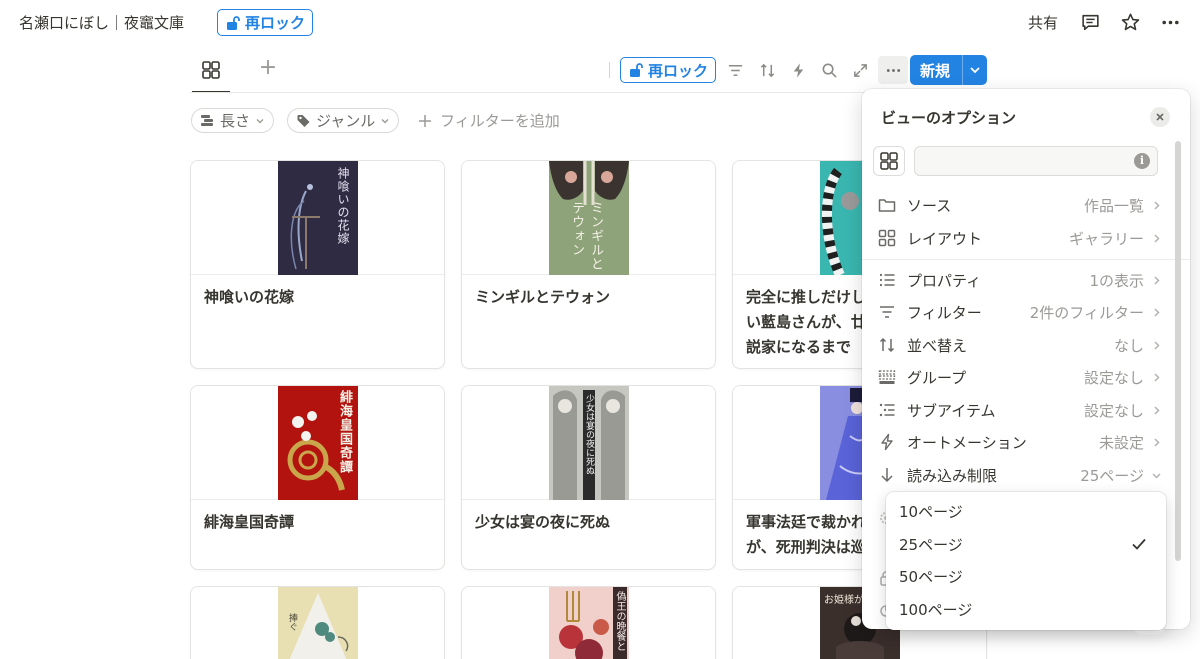  Describe the element at coordinates (1086, 312) in the screenshot. I see `option-value: 2件のフィルター` at that location.